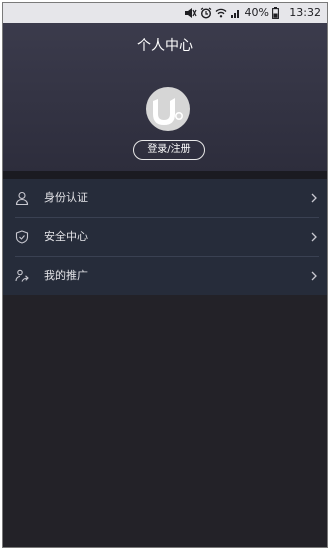  What do you see at coordinates (22, 276) in the screenshot?
I see `share-icon` at bounding box center [22, 276].